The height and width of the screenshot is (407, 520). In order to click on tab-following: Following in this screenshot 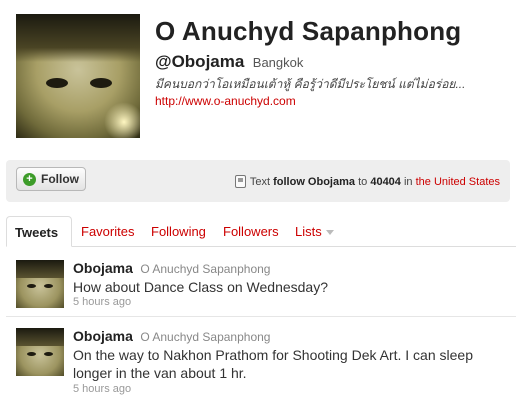, I will do `click(178, 231)`.